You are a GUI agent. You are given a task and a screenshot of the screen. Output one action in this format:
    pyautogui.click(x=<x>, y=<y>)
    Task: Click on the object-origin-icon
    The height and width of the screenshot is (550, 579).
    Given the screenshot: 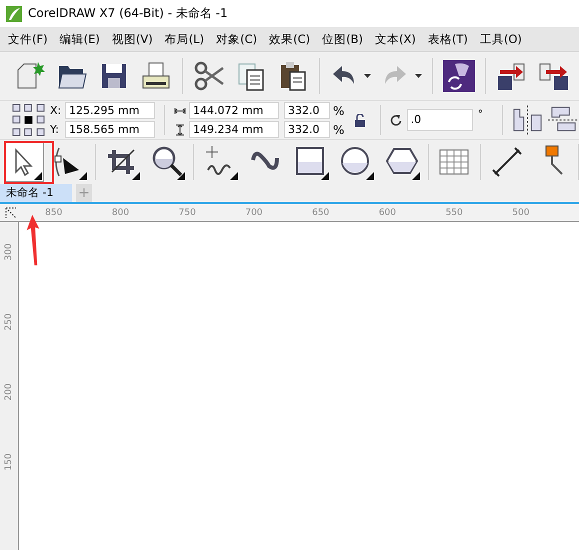 What is the action you would take?
    pyautogui.click(x=28, y=120)
    